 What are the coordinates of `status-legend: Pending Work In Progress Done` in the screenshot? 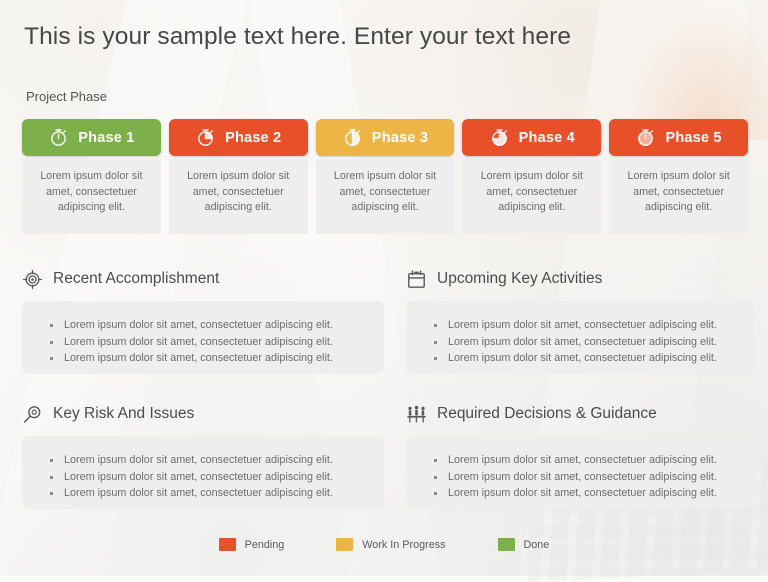 It's located at (384, 544).